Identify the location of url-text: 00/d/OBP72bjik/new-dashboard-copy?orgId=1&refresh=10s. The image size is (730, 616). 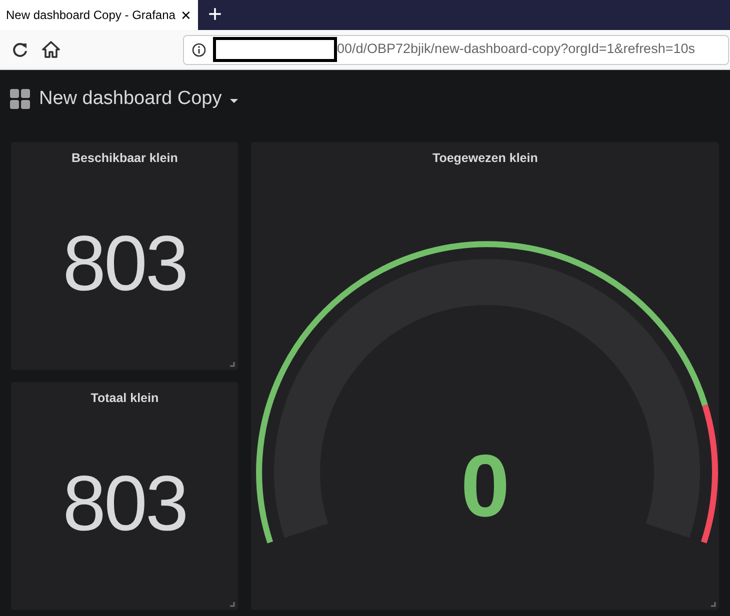
(516, 49).